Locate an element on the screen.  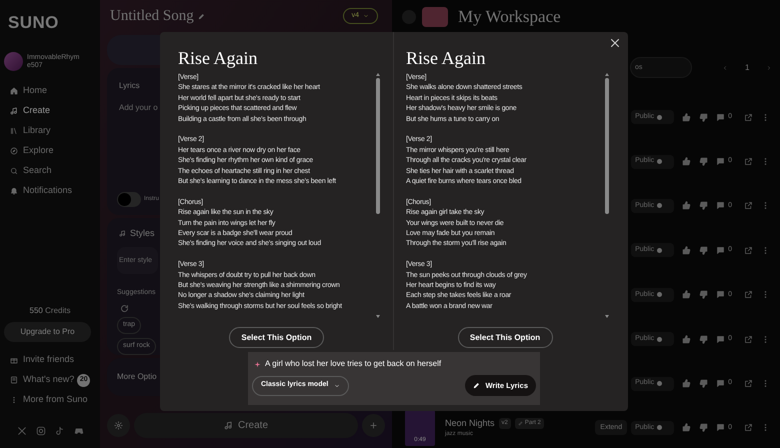
song-title: Untitled Song is located at coordinates (152, 16).